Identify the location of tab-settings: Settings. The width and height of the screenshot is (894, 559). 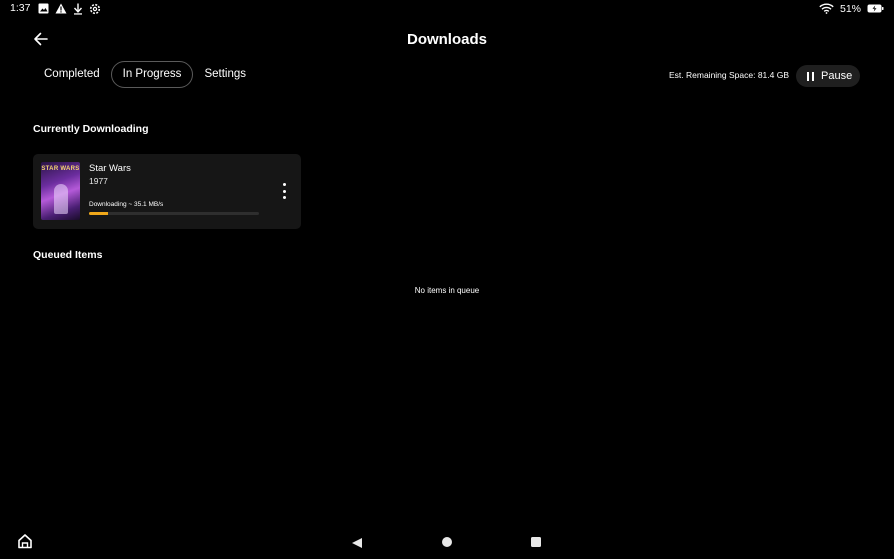
(225, 74).